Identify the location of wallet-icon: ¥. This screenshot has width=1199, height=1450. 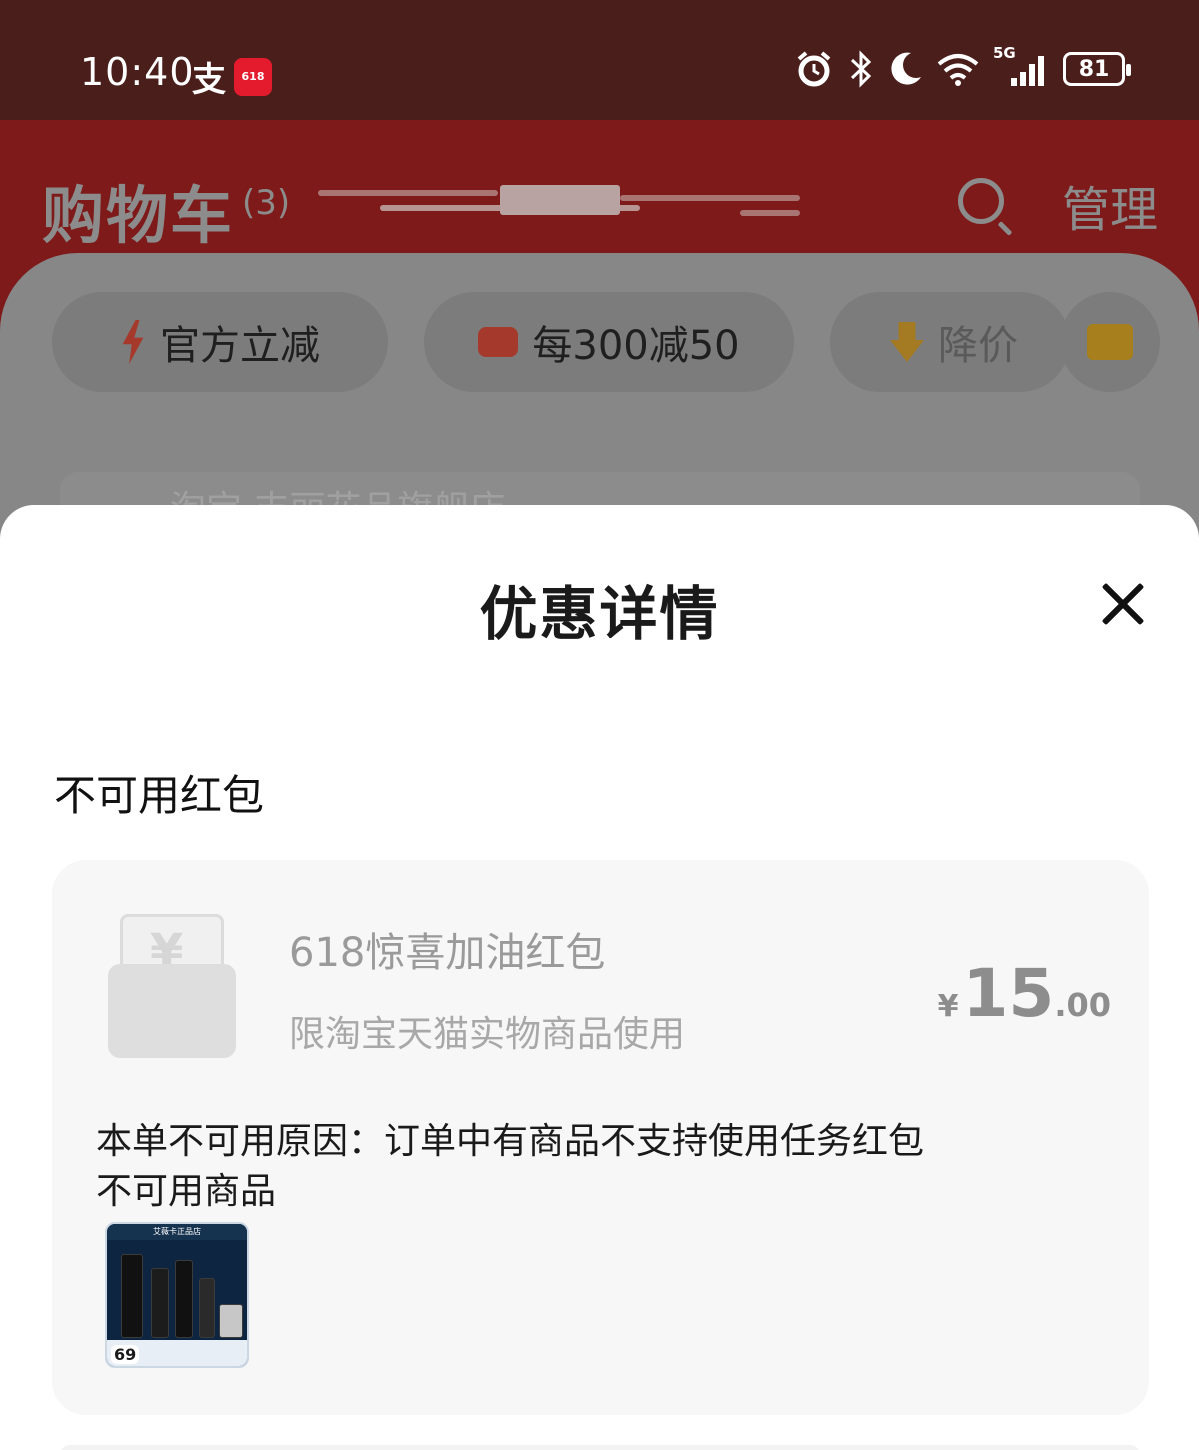
(172, 984).